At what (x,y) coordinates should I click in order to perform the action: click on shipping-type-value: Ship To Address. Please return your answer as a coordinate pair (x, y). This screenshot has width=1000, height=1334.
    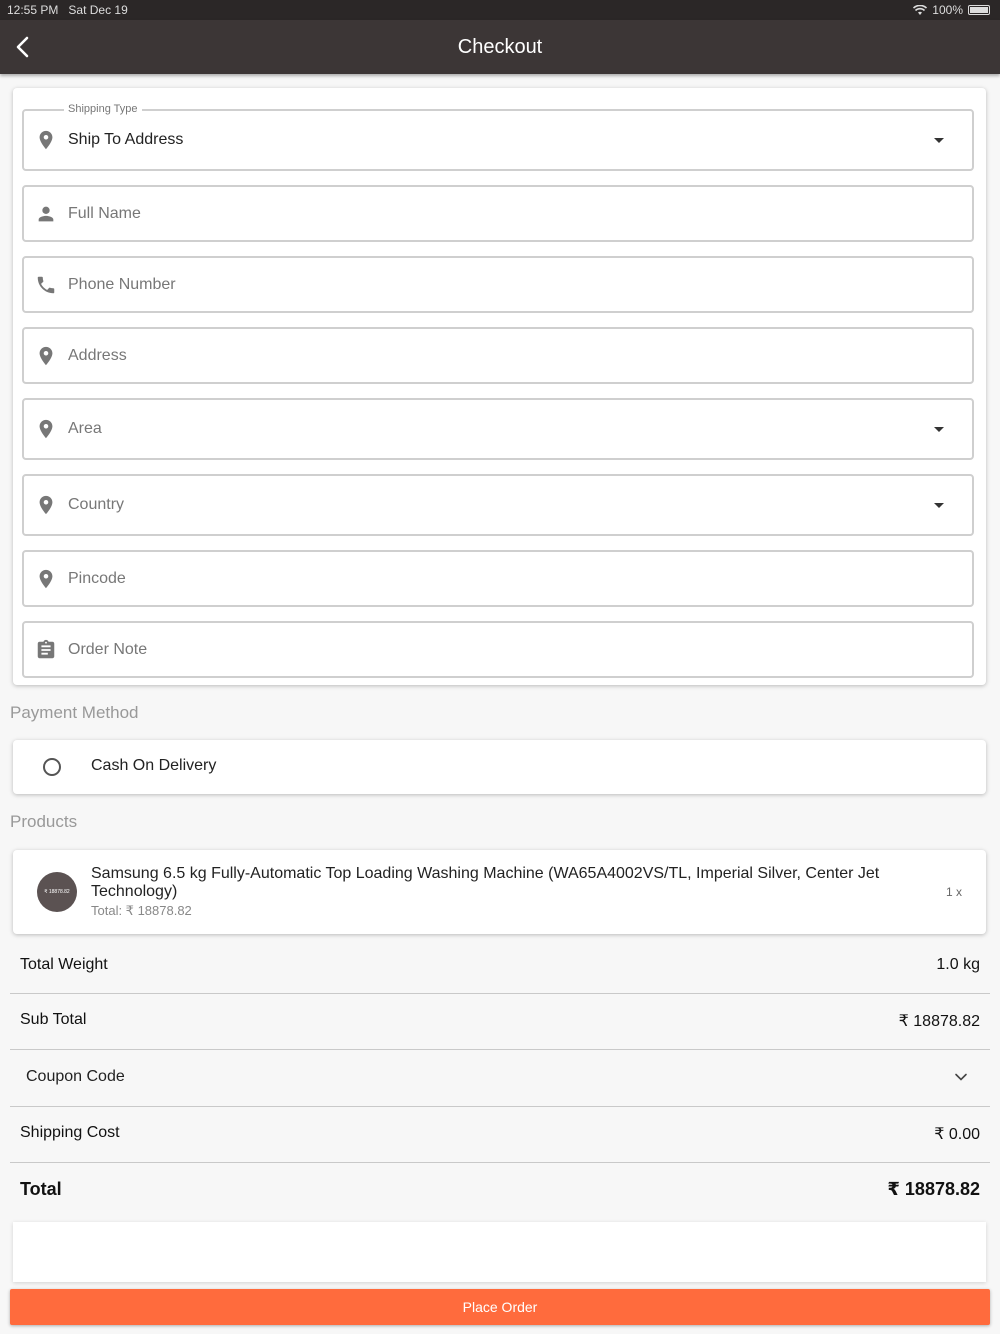
    Looking at the image, I should click on (126, 139).